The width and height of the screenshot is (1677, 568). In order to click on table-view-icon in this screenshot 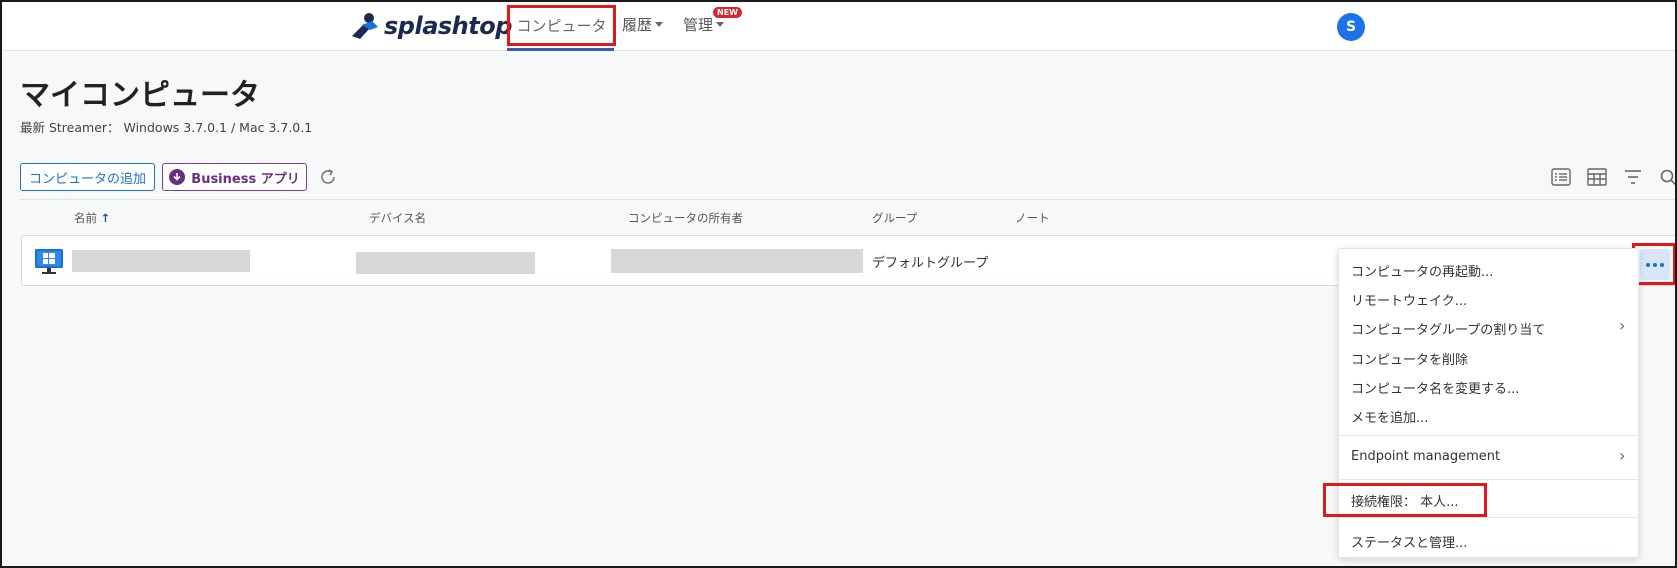, I will do `click(1597, 177)`.